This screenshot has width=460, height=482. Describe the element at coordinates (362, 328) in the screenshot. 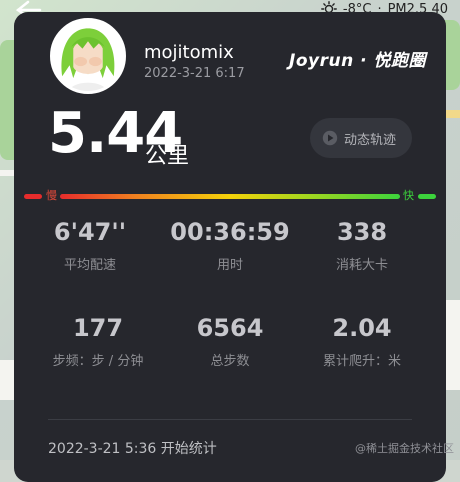

I see `stat-value: 2.04` at that location.